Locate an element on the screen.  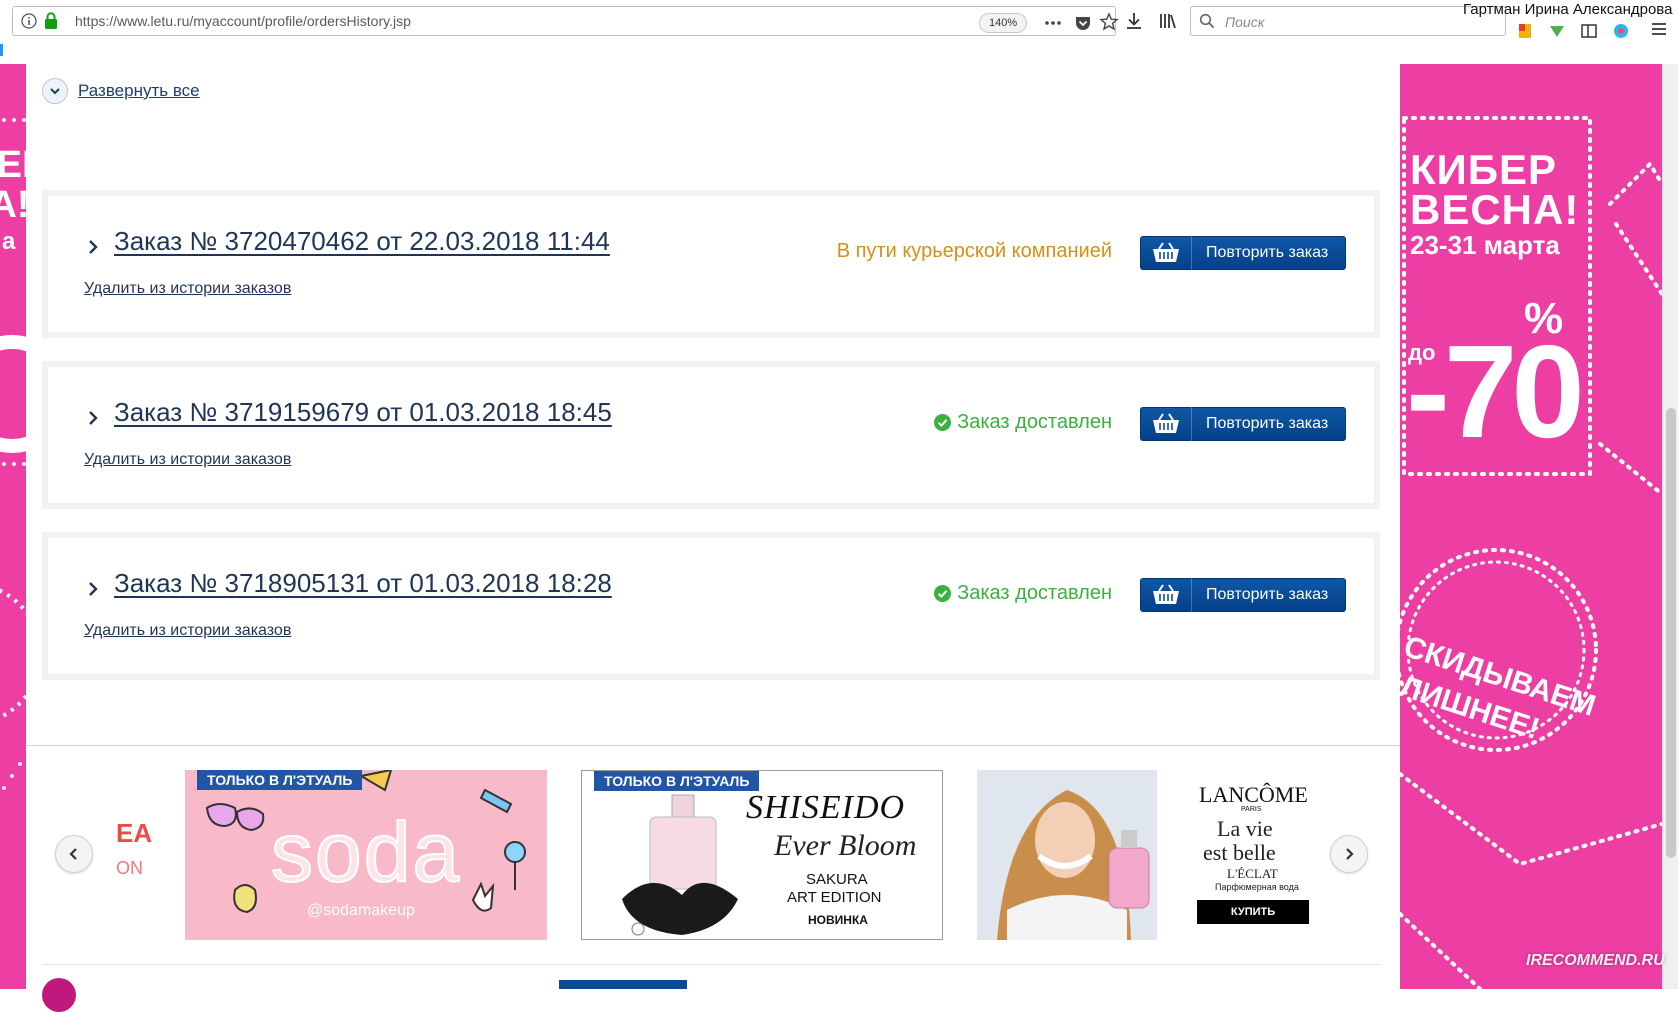
promo-left-banner: ИБЕР НА! а is located at coordinates (13, 526).